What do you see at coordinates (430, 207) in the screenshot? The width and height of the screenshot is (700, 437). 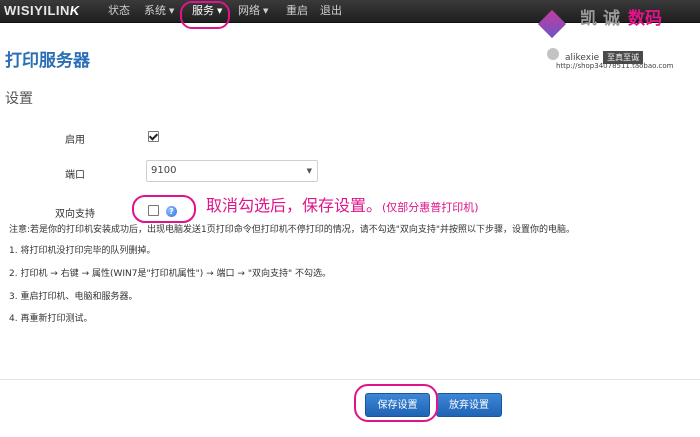 I see `annotation-sub: (仅部分惠普打印机)` at bounding box center [430, 207].